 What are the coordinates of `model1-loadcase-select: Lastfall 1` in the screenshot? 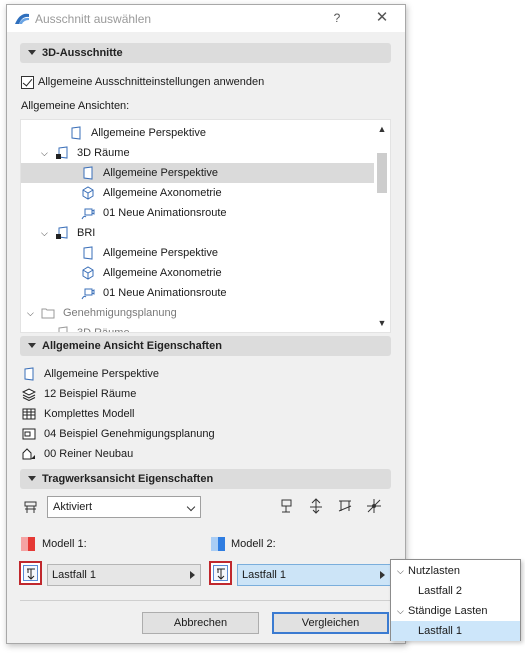 It's located at (124, 575).